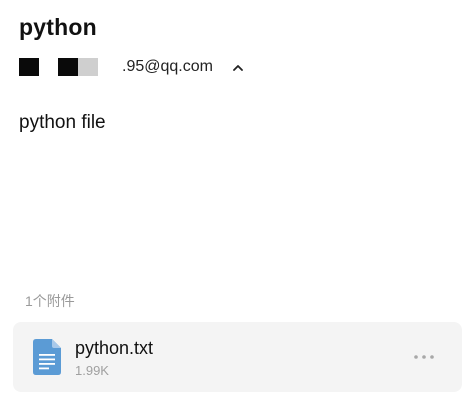 The width and height of the screenshot is (474, 404). Describe the element at coordinates (68, 67) in the screenshot. I see `redacted-name-block` at that location.